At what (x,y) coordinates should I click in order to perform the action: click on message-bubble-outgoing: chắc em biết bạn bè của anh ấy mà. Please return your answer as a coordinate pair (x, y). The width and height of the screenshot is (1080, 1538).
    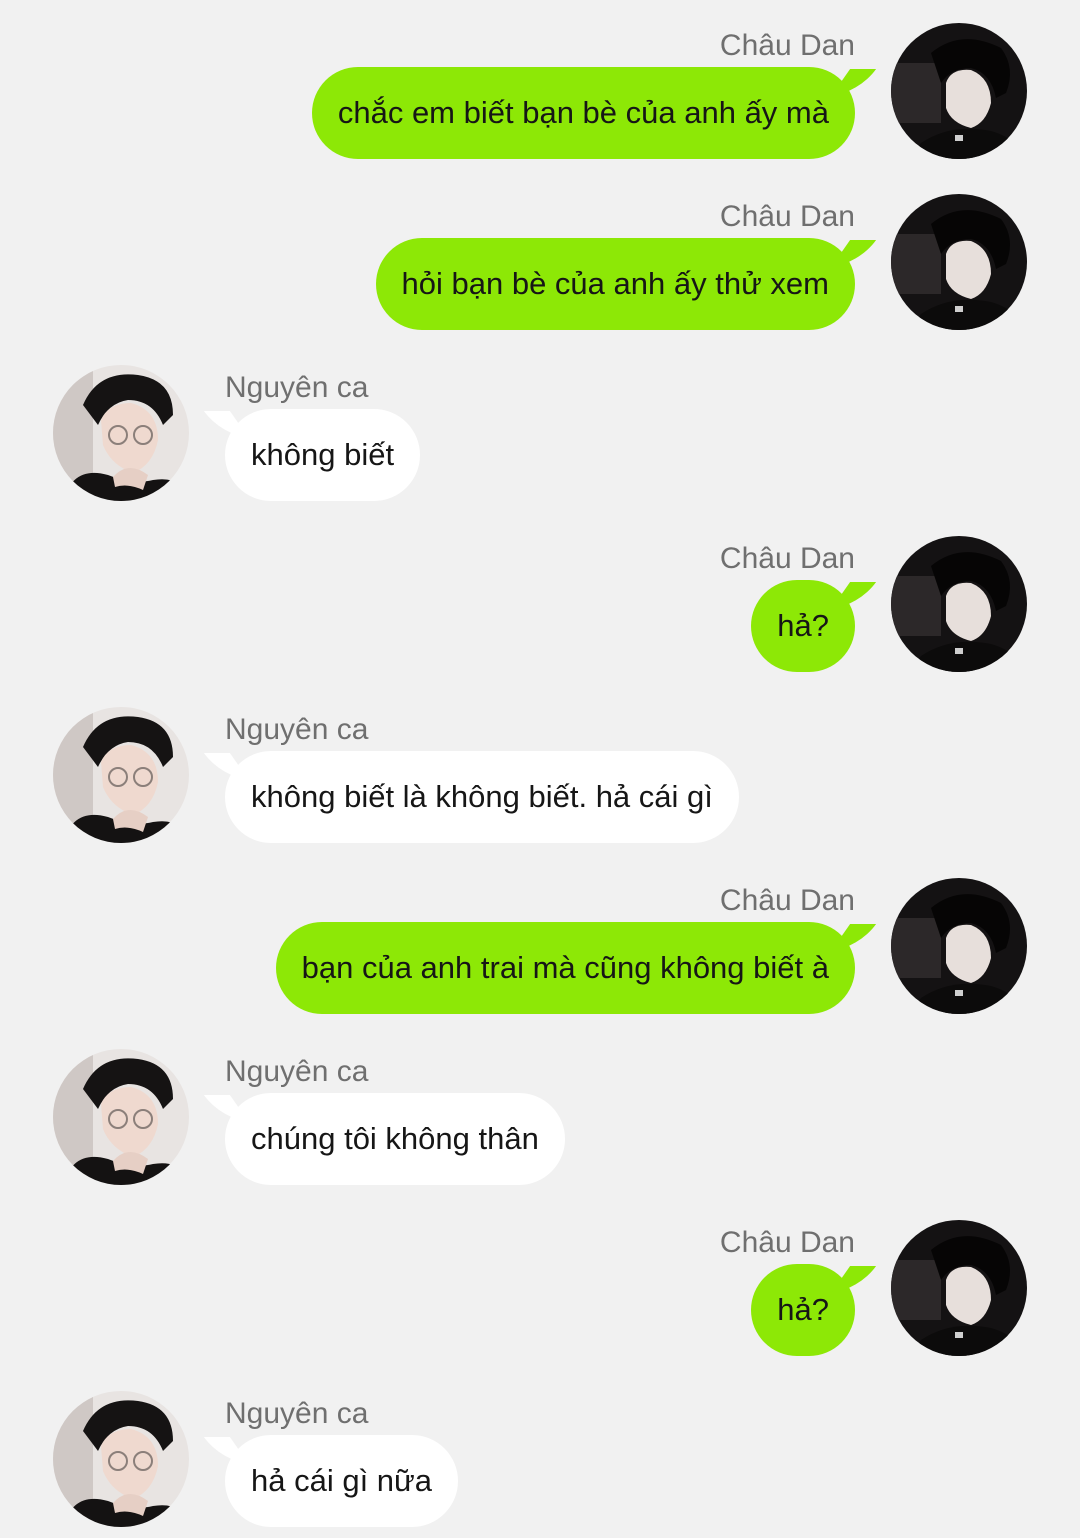
    Looking at the image, I should click on (583, 113).